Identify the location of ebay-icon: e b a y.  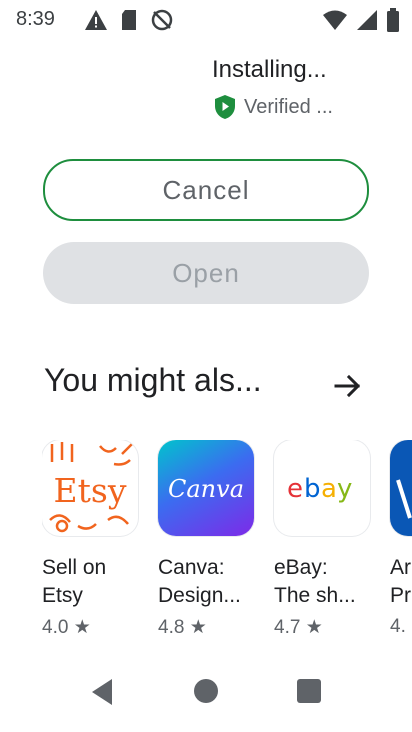
(322, 488).